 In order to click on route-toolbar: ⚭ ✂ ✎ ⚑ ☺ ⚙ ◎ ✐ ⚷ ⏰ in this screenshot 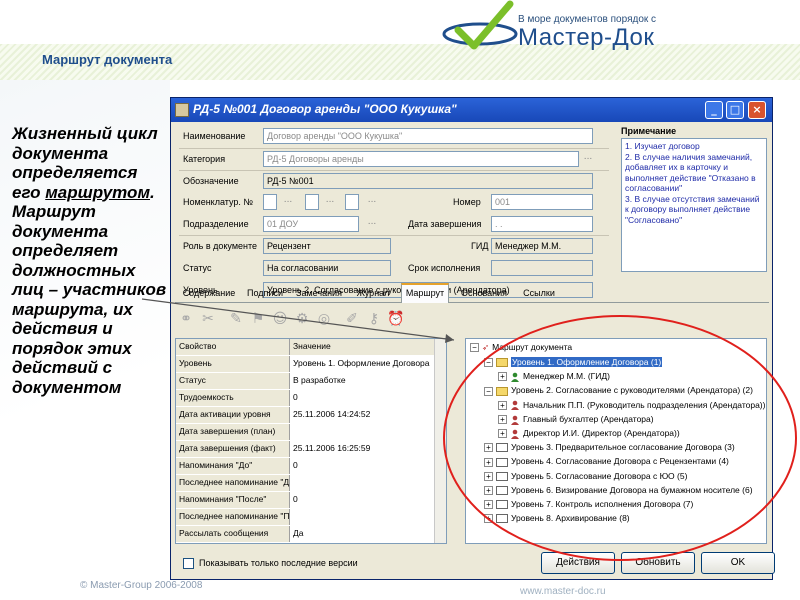, I will do `click(310, 320)`.